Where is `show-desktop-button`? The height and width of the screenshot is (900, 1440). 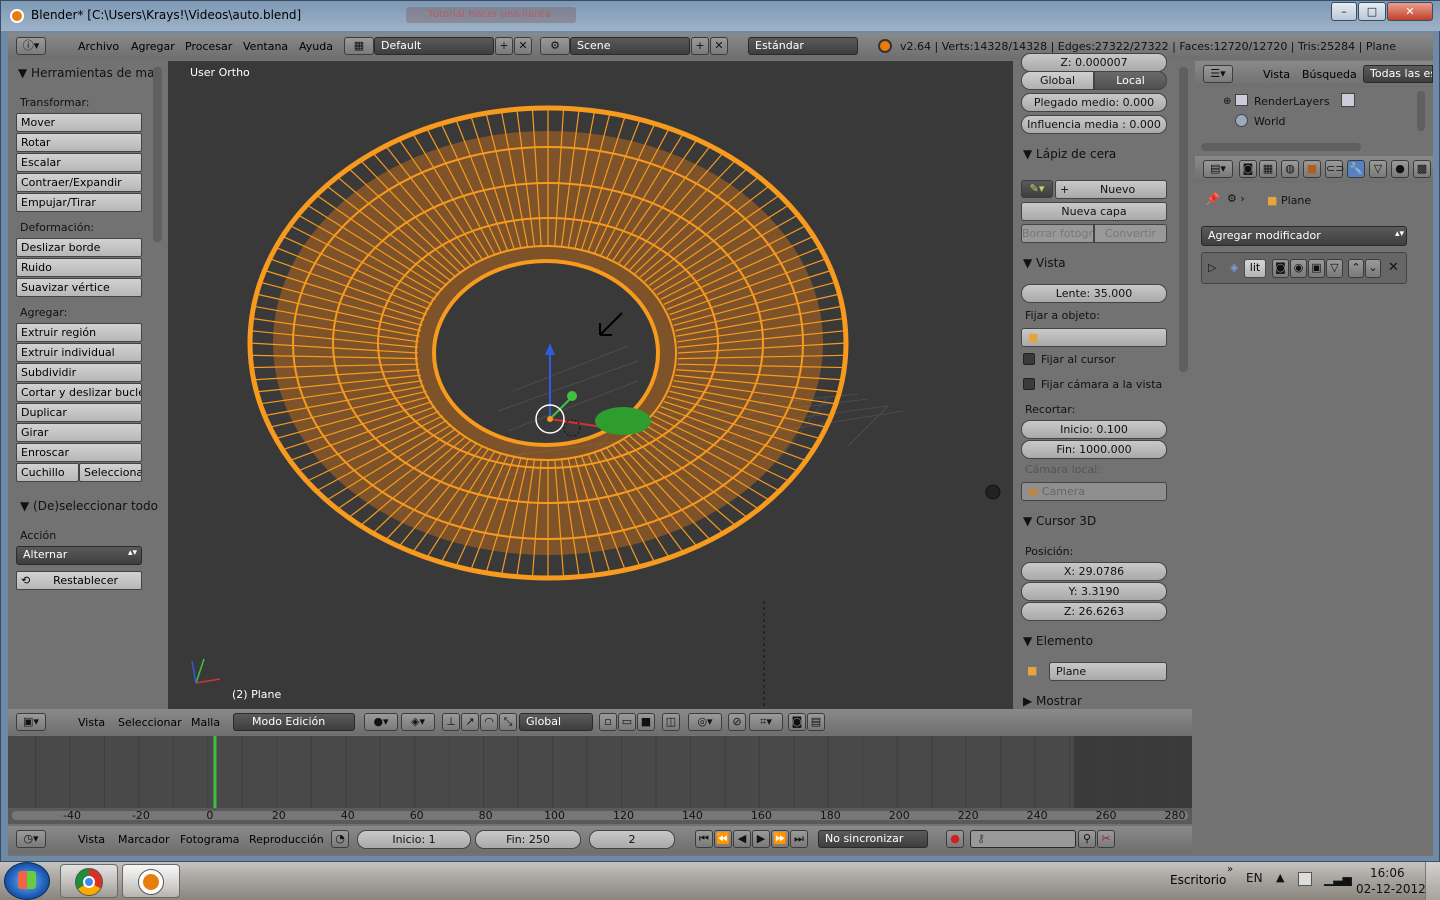 show-desktop-button is located at coordinates (1432, 881).